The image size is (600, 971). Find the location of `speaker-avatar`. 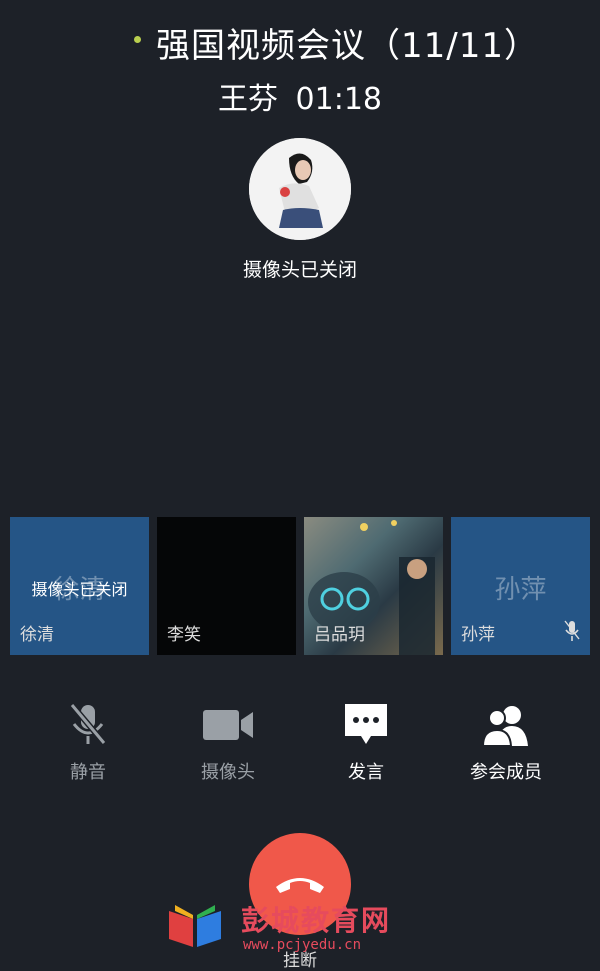

speaker-avatar is located at coordinates (300, 189).